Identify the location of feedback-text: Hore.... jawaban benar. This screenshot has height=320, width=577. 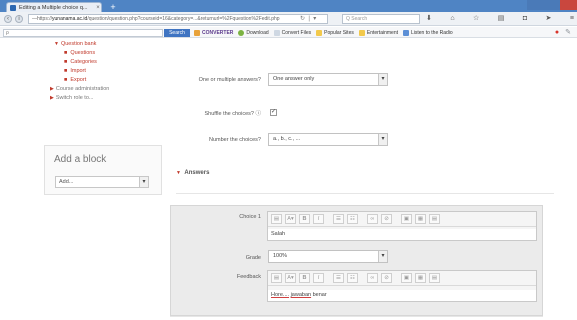
(402, 295).